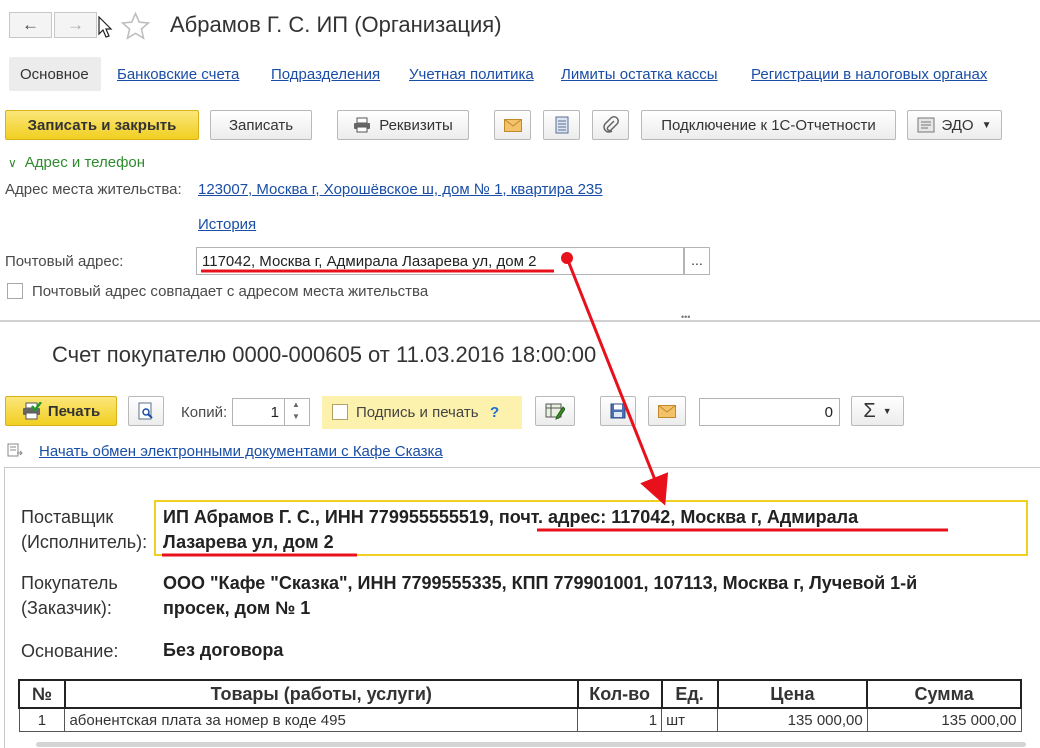 This screenshot has width=1040, height=748. What do you see at coordinates (84, 542) in the screenshot?
I see `supplier-label-line2: (Исполнитель):` at bounding box center [84, 542].